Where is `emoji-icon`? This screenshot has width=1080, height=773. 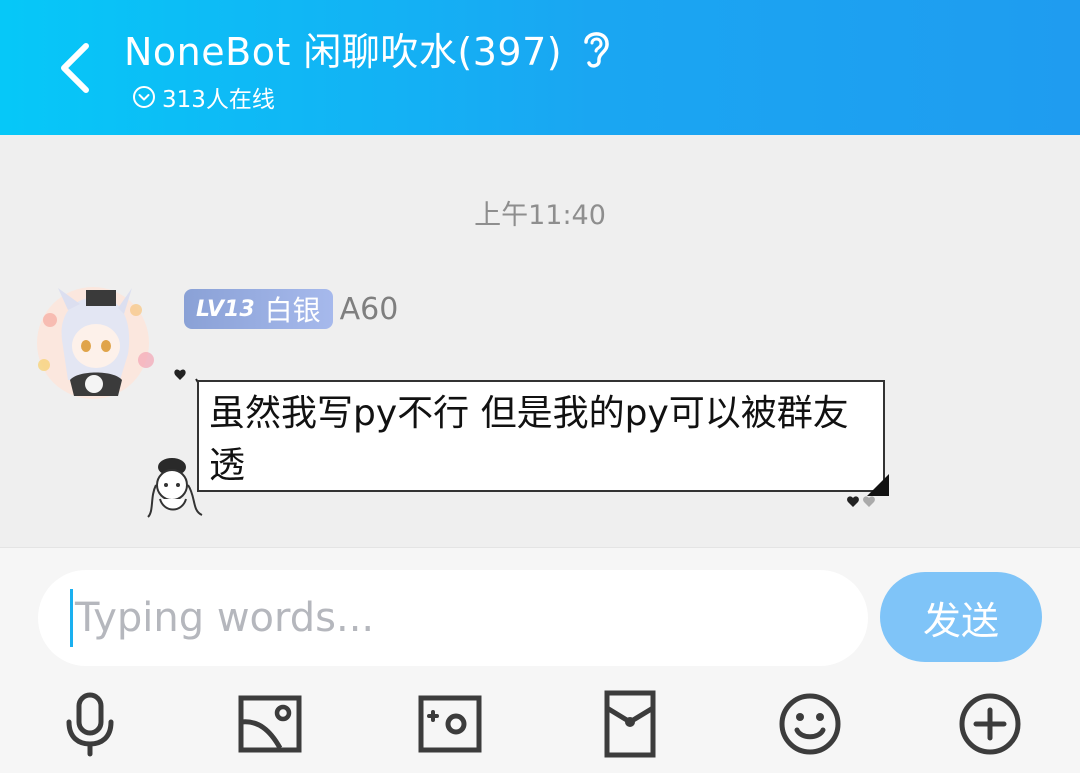 emoji-icon is located at coordinates (810, 724).